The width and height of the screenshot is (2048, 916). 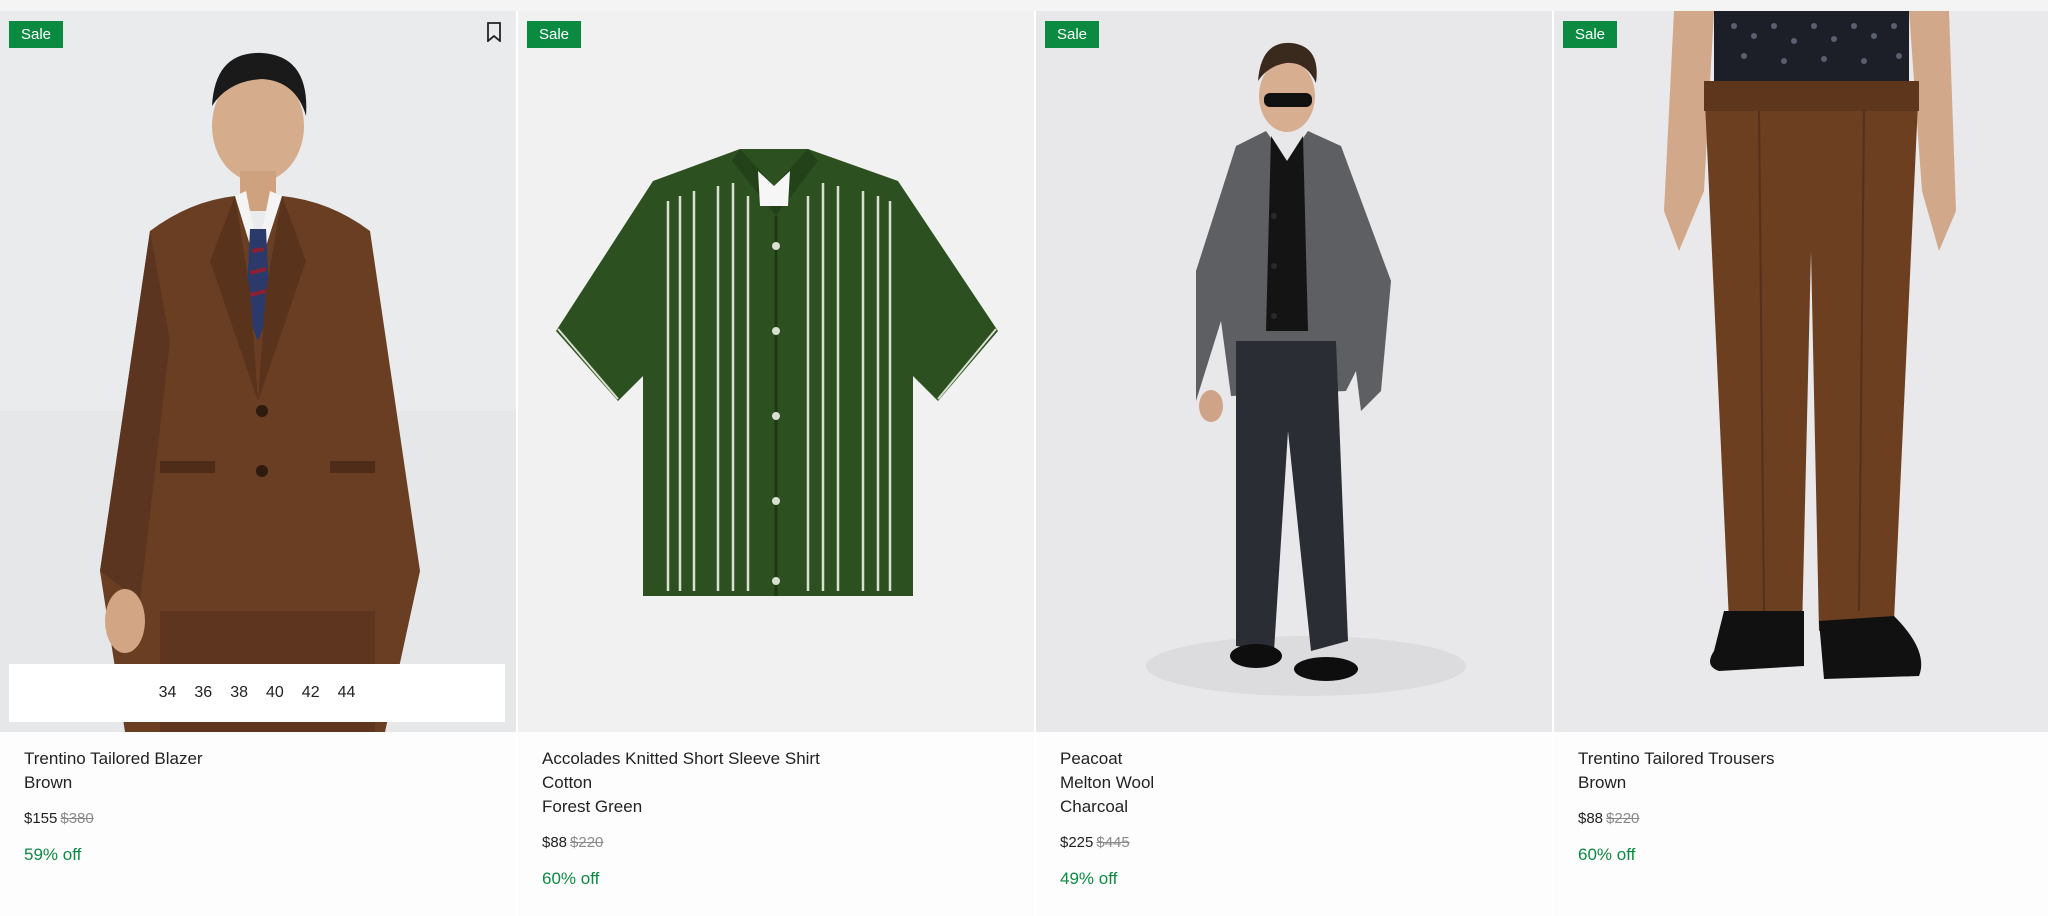 I want to click on product-name: Accolades Knitted Short Sleeve Shirt, so click(x=681, y=759).